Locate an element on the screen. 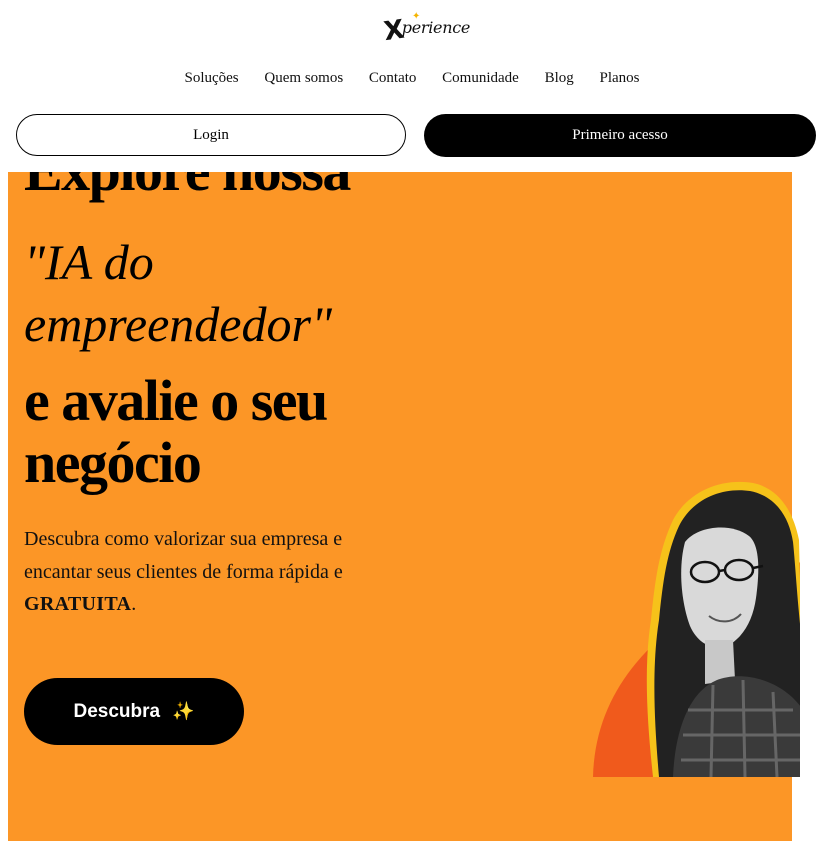 This screenshot has width=824, height=849. nav-item-comunidade: Comunidade is located at coordinates (480, 78).